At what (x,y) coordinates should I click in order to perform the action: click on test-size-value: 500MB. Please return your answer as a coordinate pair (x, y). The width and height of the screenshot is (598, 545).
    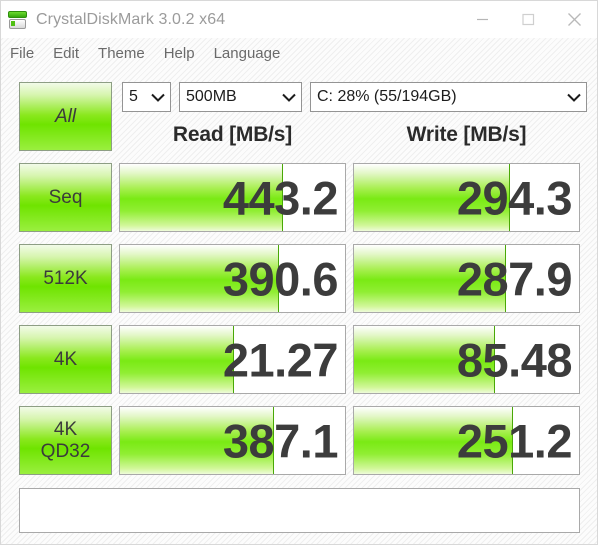
    Looking at the image, I should click on (211, 96).